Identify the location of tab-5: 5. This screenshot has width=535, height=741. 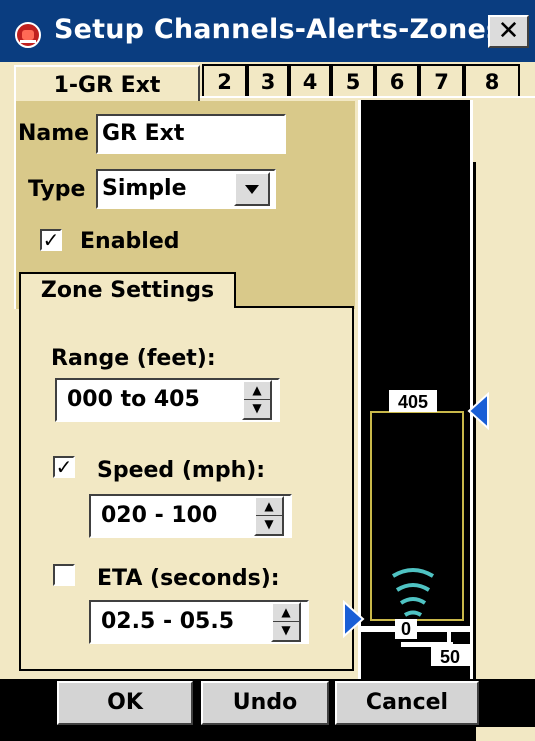
(353, 81).